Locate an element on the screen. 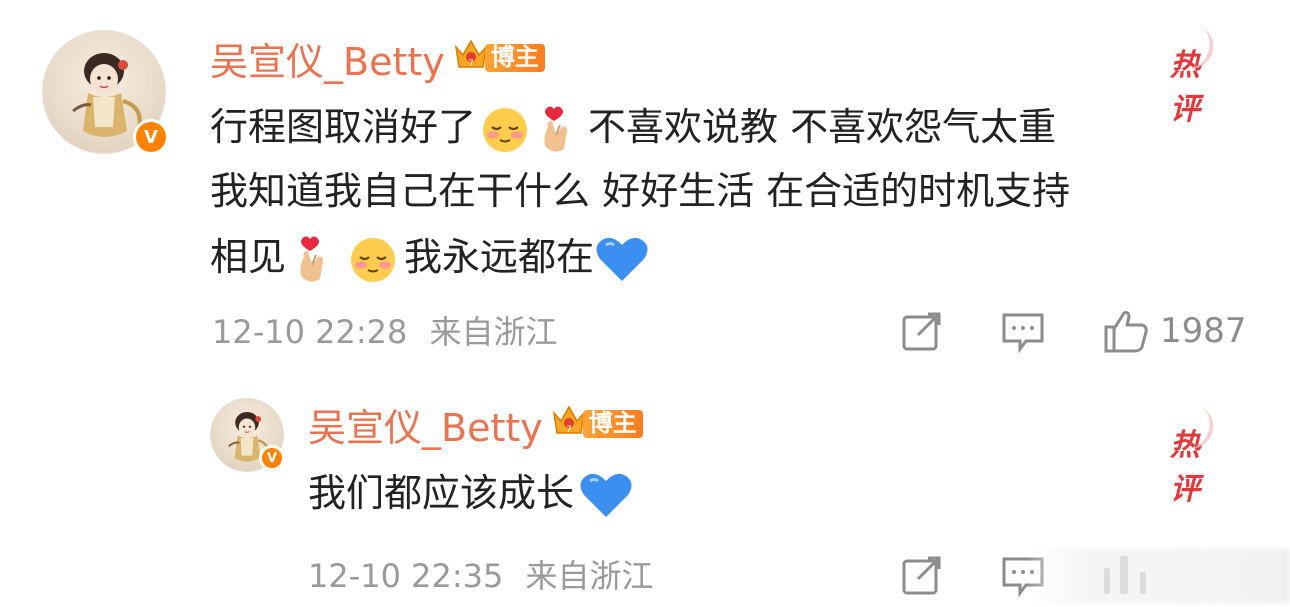  comment-meta: 12-10 22:28 来自浙江 is located at coordinates (385, 332).